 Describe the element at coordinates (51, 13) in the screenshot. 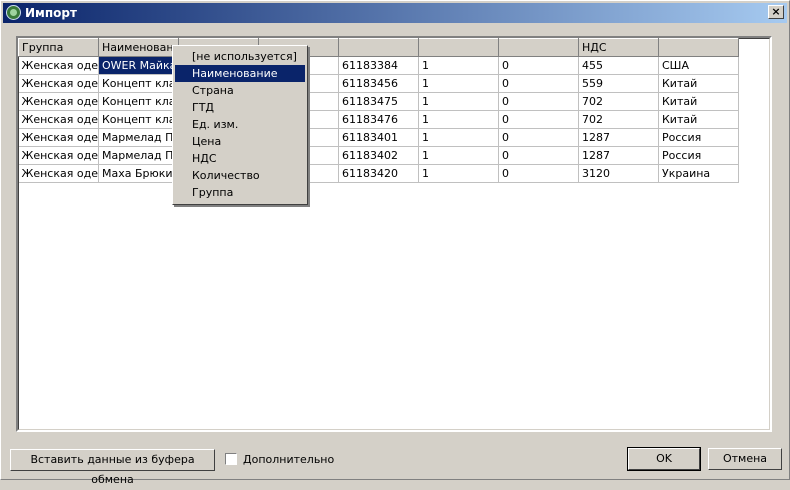

I see `window-title: Импорт` at that location.